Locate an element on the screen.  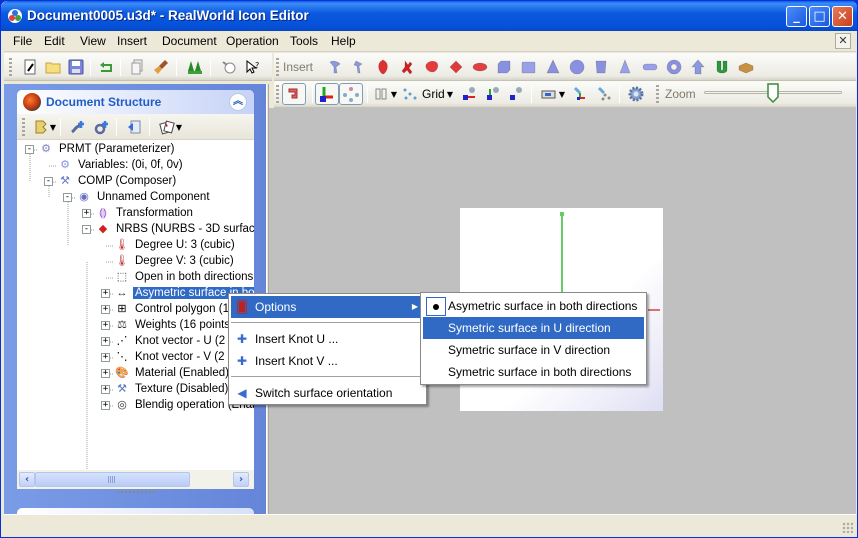
tree-node: ⟬⟭ Transformation is located at coordinates (145, 214).